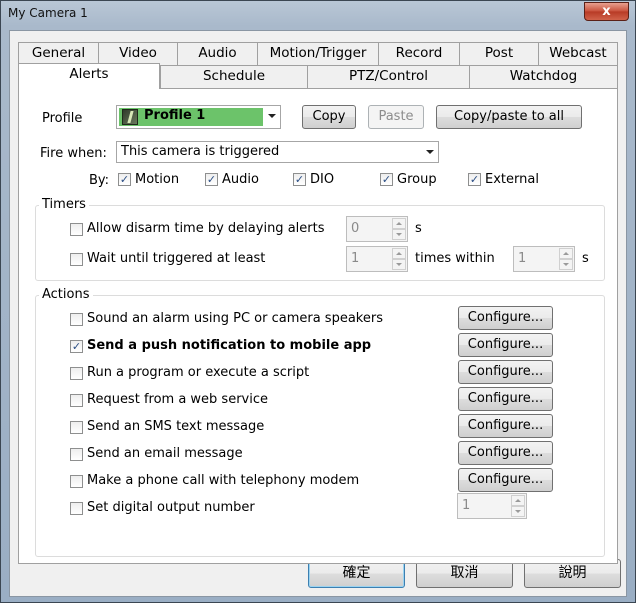 This screenshot has width=636, height=603. I want to click on wait-unit: s, so click(585, 258).